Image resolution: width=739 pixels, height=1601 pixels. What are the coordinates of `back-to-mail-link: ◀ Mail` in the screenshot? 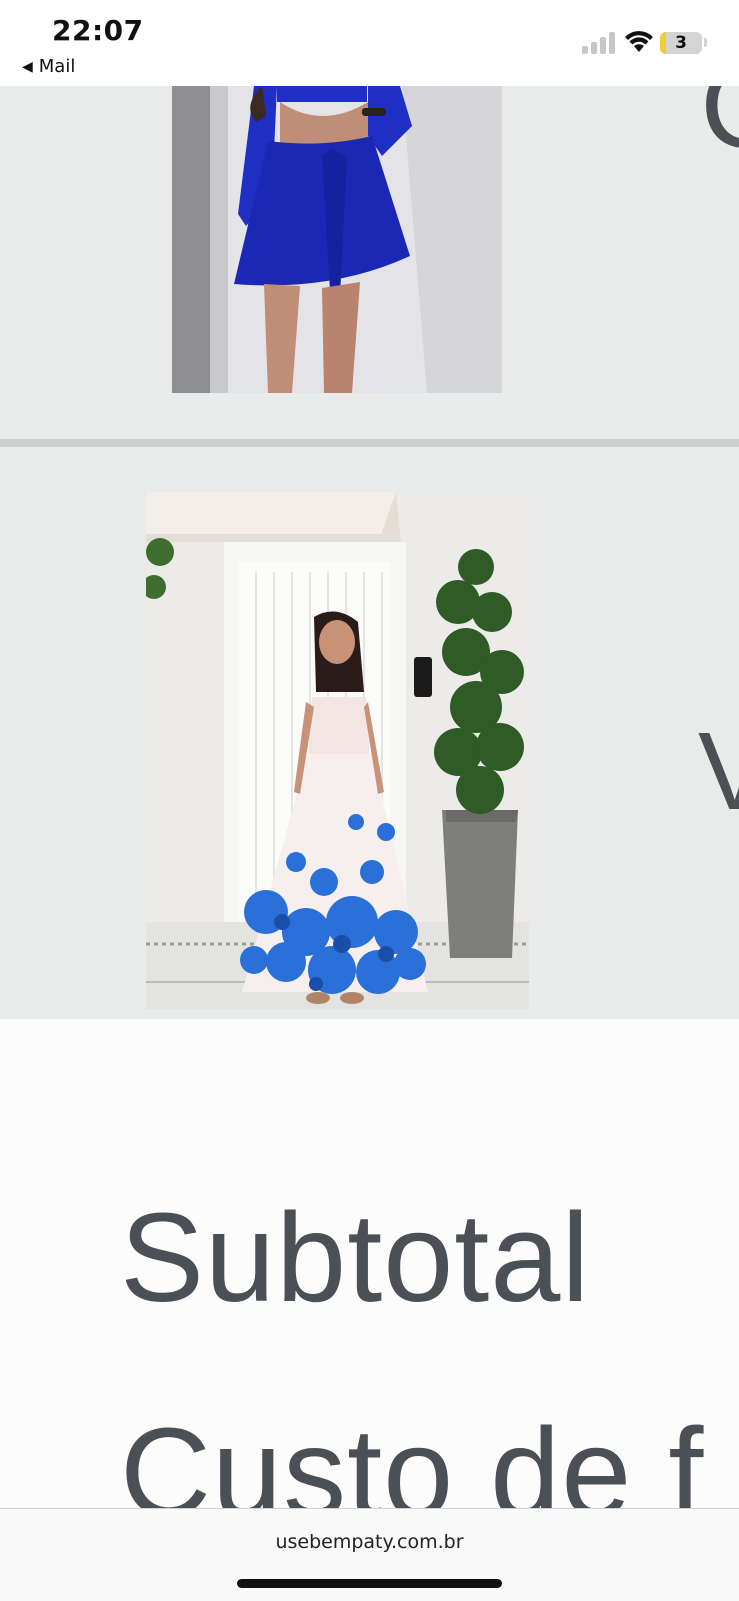 It's located at (48, 66).